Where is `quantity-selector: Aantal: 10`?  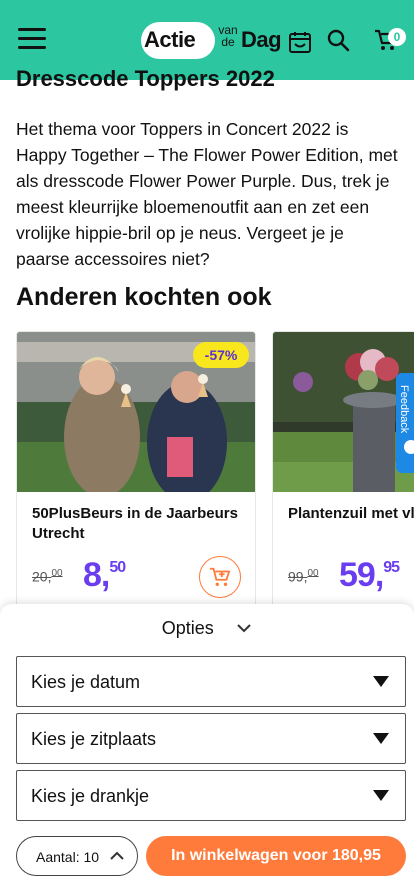
quantity-selector: Aantal: 10 is located at coordinates (77, 856).